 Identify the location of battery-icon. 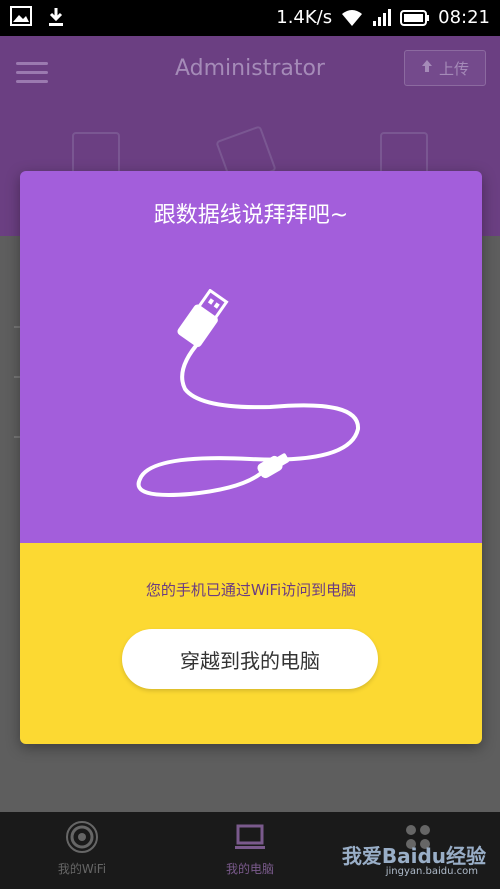
(415, 18).